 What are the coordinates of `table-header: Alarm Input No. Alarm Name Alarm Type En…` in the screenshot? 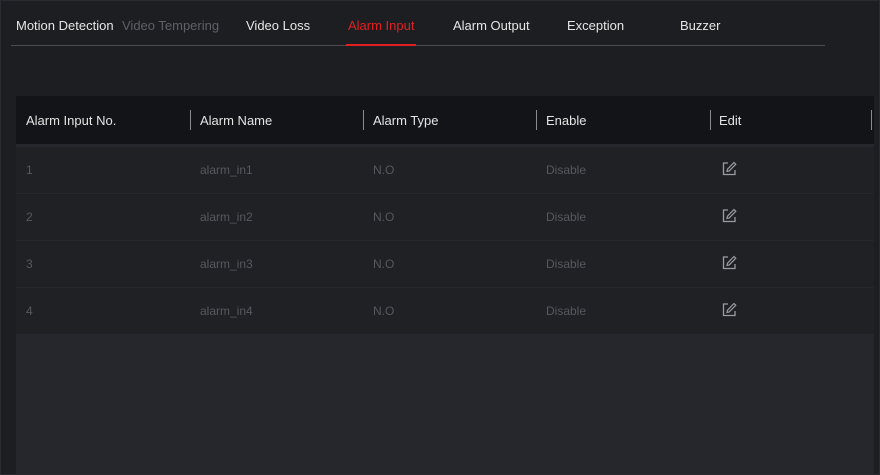 It's located at (445, 120).